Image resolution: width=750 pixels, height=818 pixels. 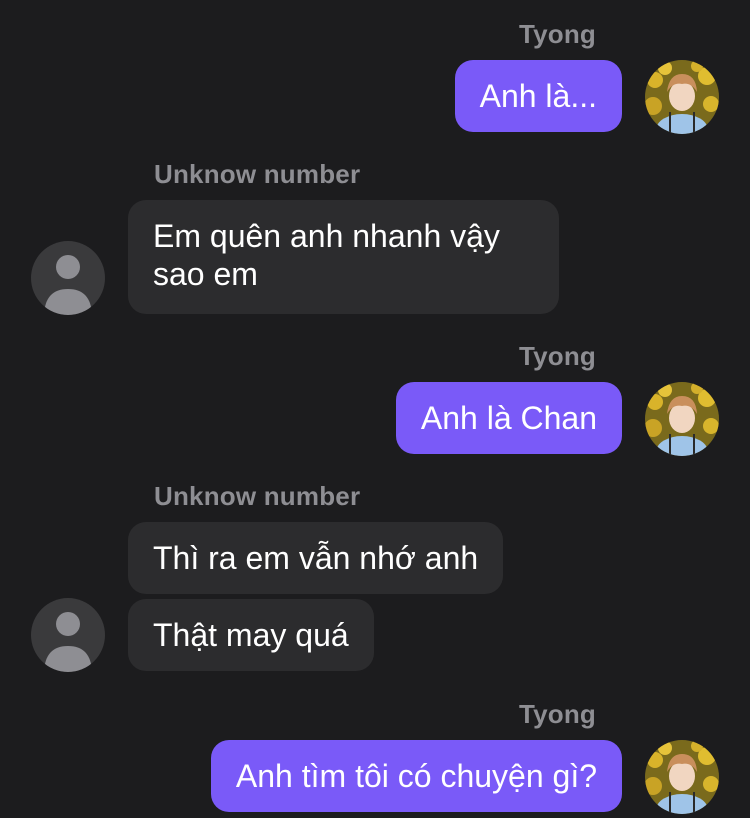 I want to click on message-bubble-incoming: Thì ra em vẫn nhớ anh, so click(x=316, y=558).